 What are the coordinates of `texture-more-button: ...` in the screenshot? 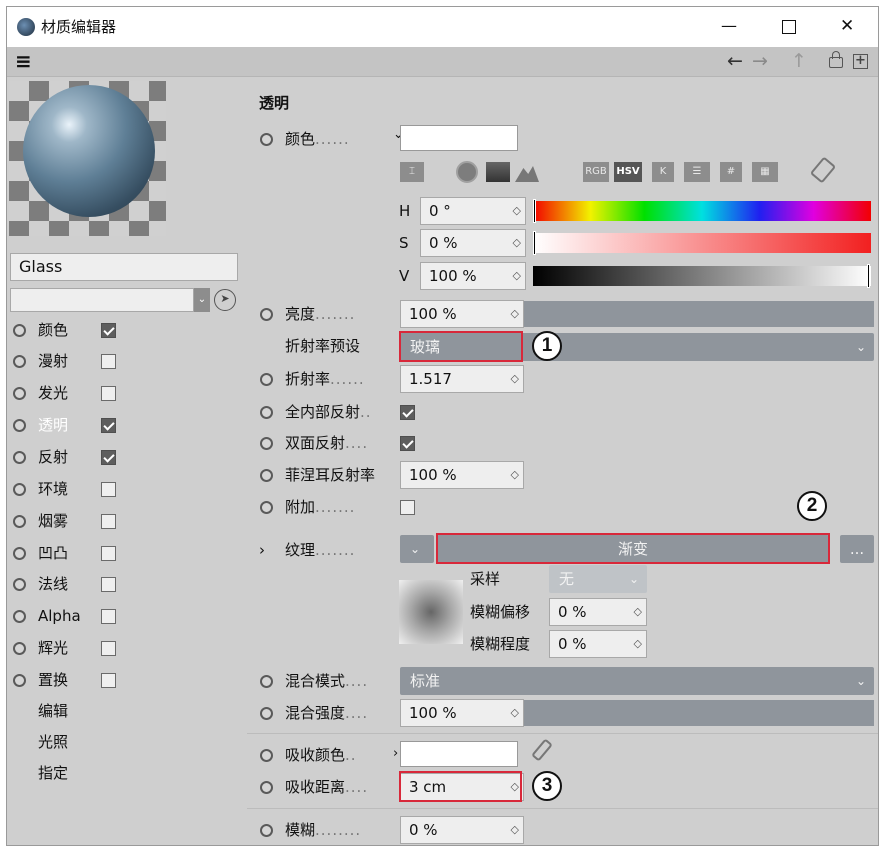 It's located at (857, 549).